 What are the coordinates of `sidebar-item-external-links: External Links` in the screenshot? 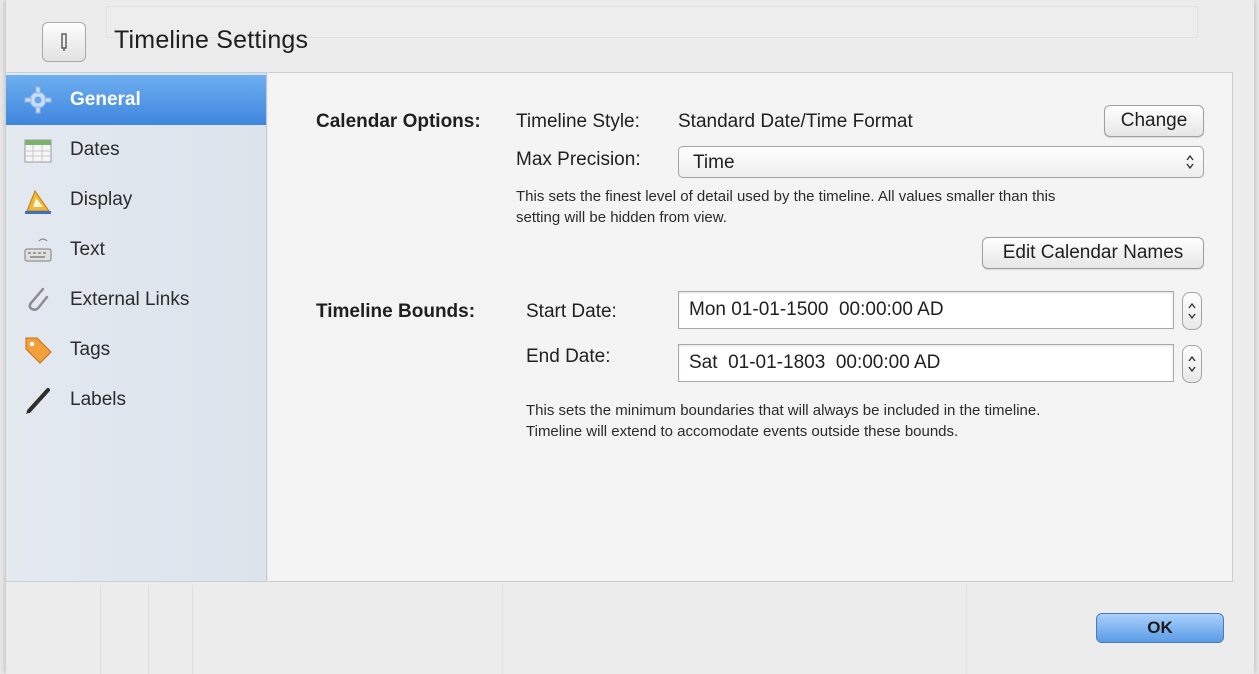 It's located at (136, 300).